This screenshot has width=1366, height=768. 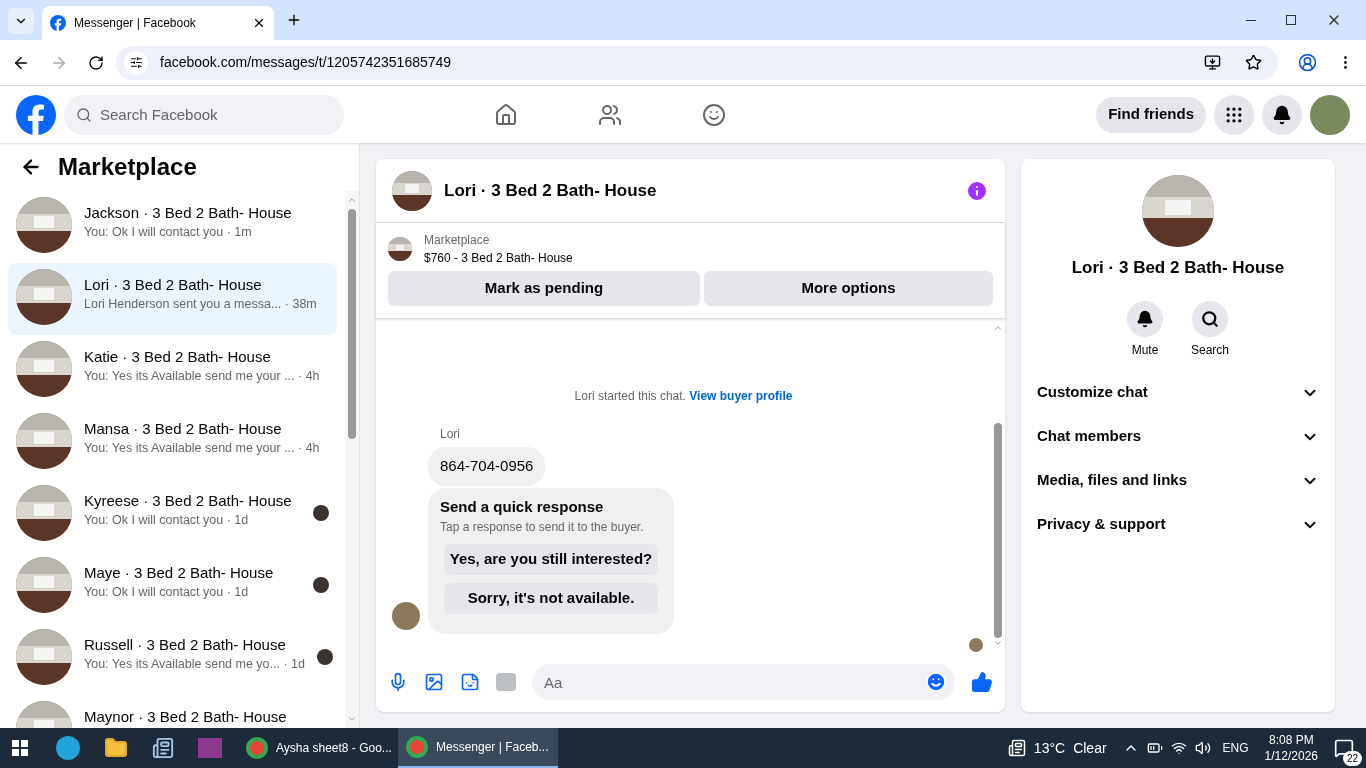 What do you see at coordinates (714, 114) in the screenshot?
I see `groups-icon` at bounding box center [714, 114].